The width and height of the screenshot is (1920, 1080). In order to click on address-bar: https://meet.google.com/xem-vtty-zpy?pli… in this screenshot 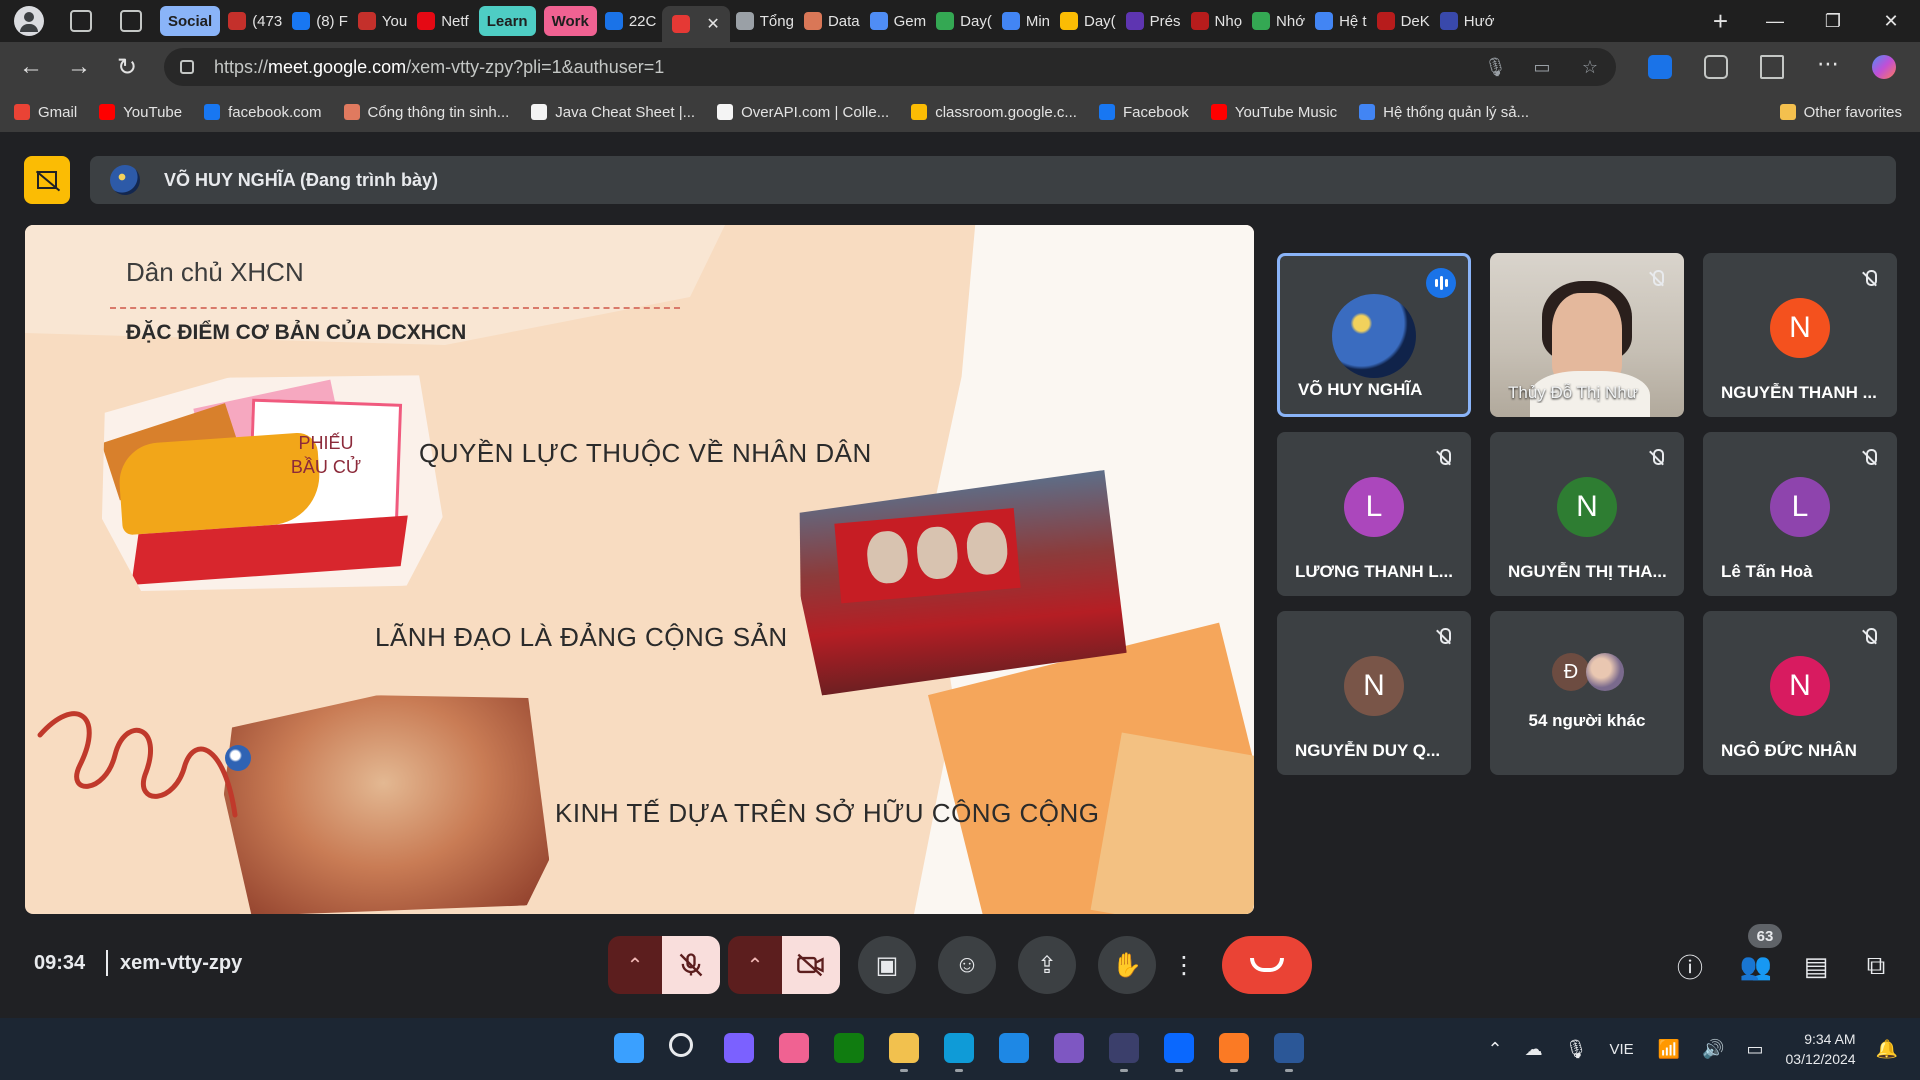, I will do `click(890, 67)`.